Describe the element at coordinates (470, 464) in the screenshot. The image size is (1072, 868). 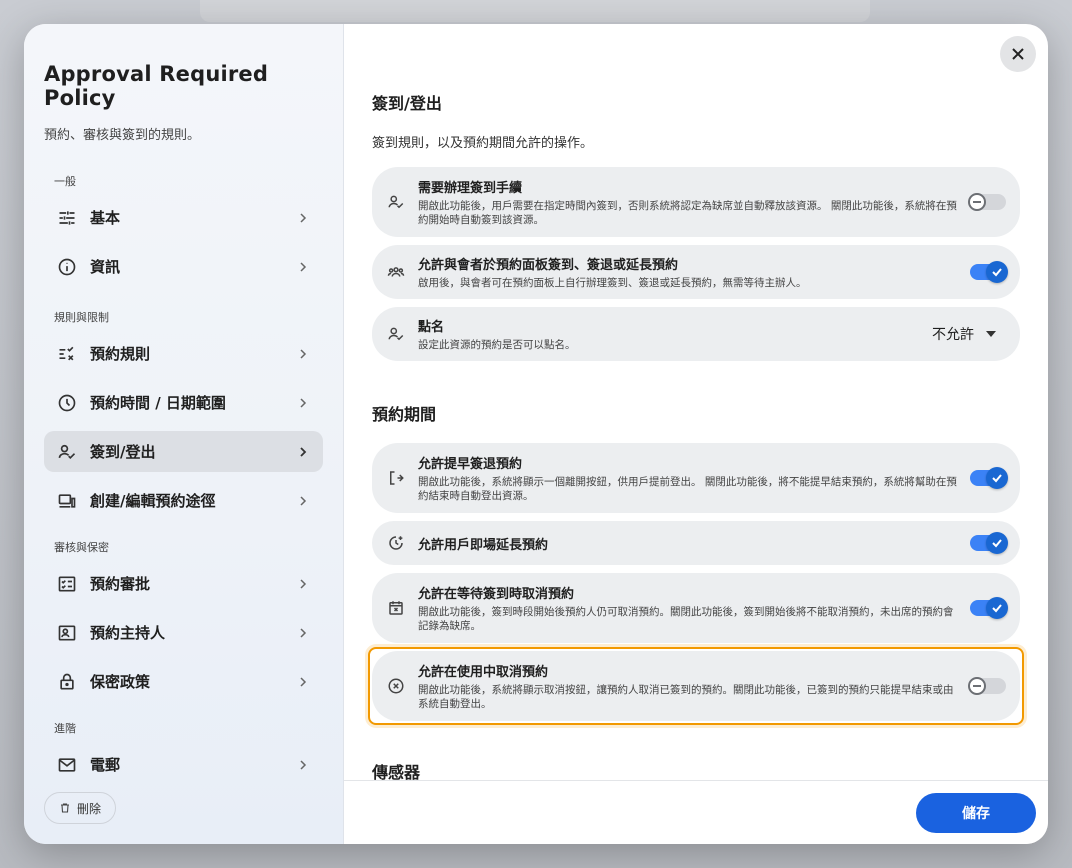
I see `setting-title: 允許提早簽退預約` at that location.